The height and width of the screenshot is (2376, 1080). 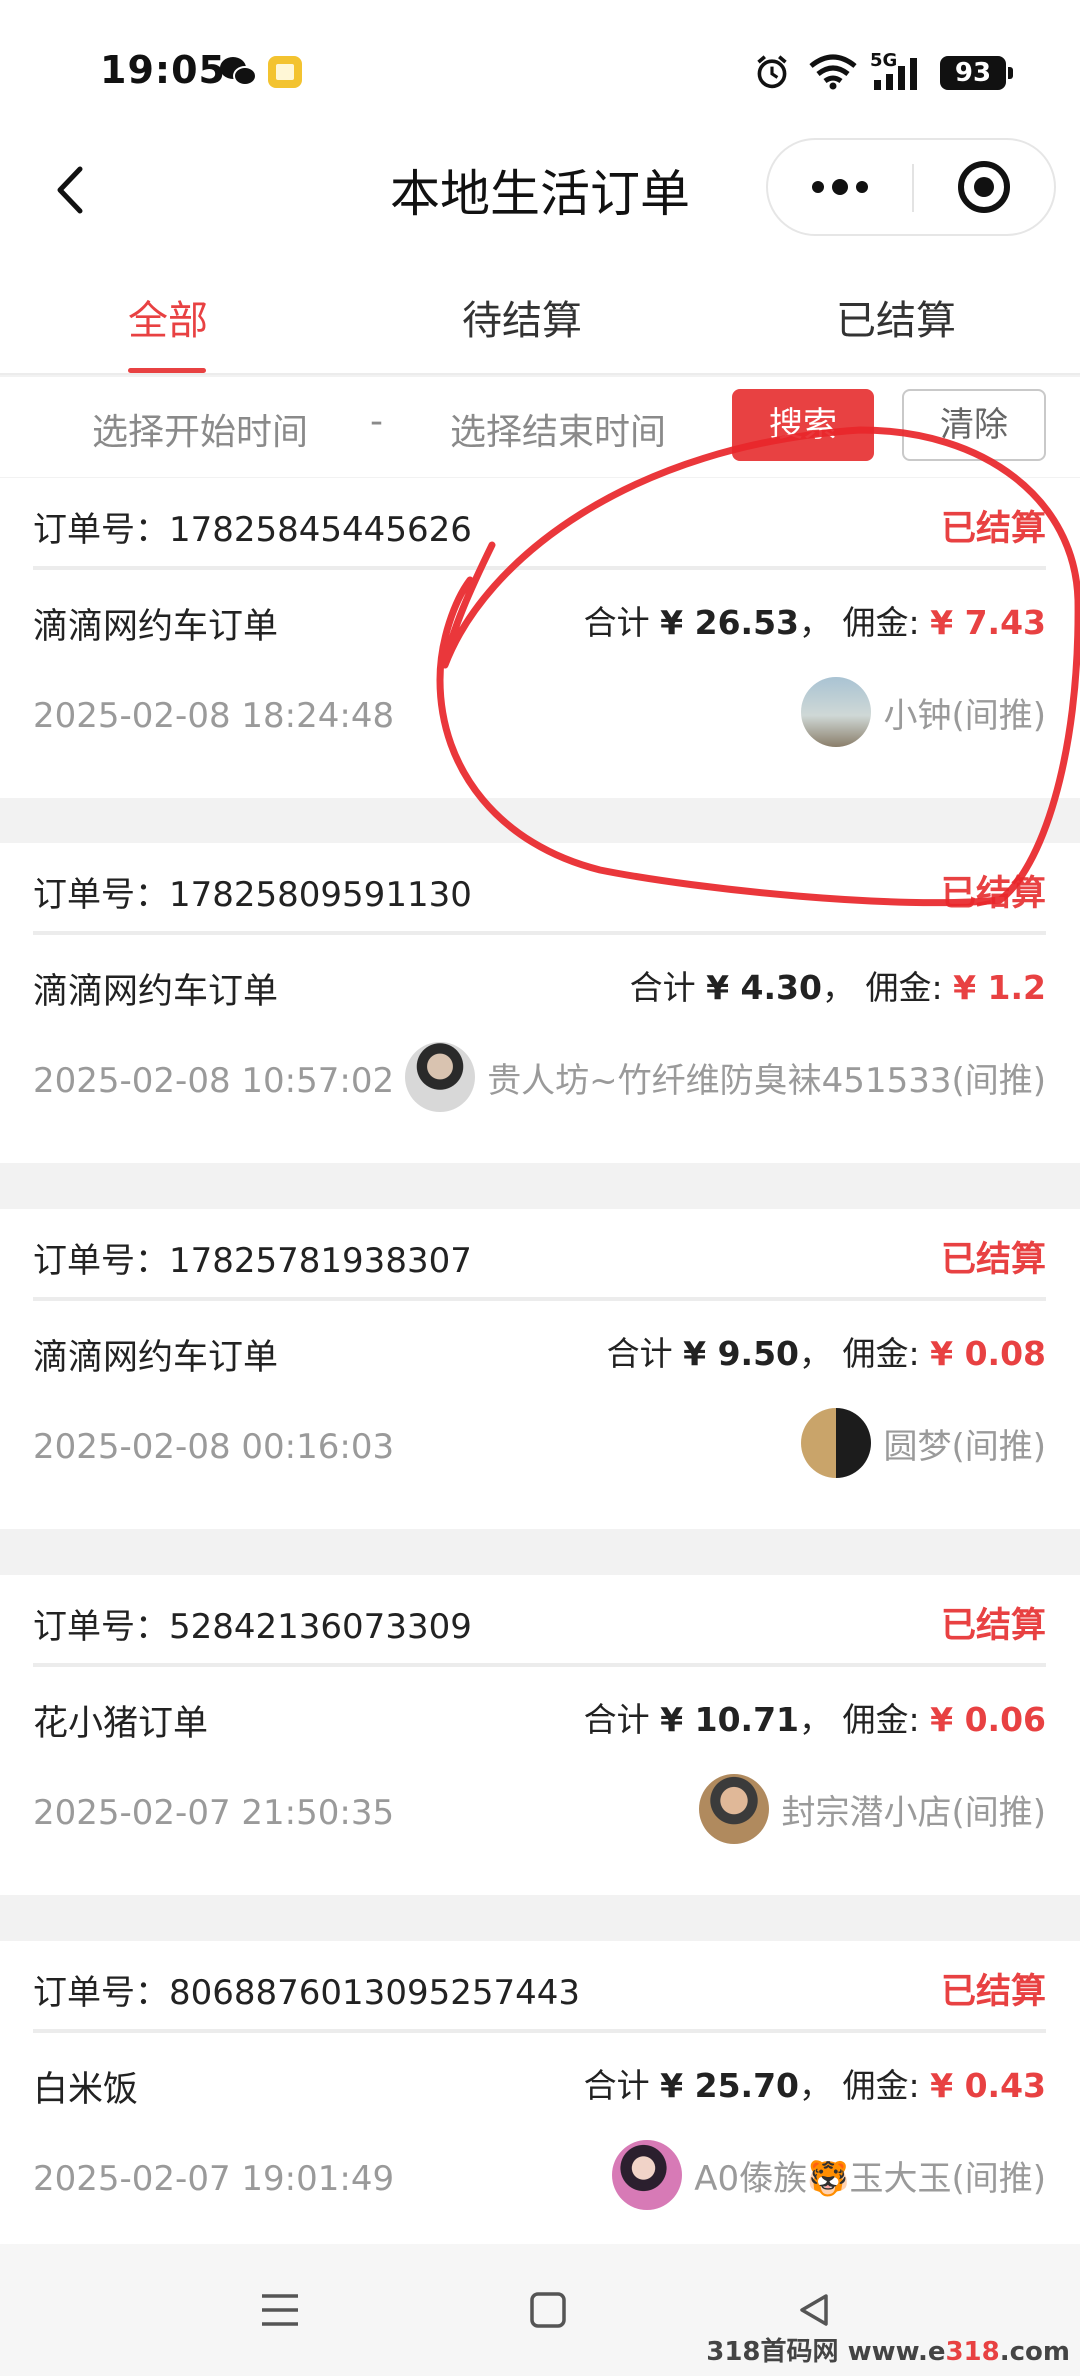 What do you see at coordinates (988, 1719) in the screenshot?
I see `commission-amount: ¥ 0.06` at bounding box center [988, 1719].